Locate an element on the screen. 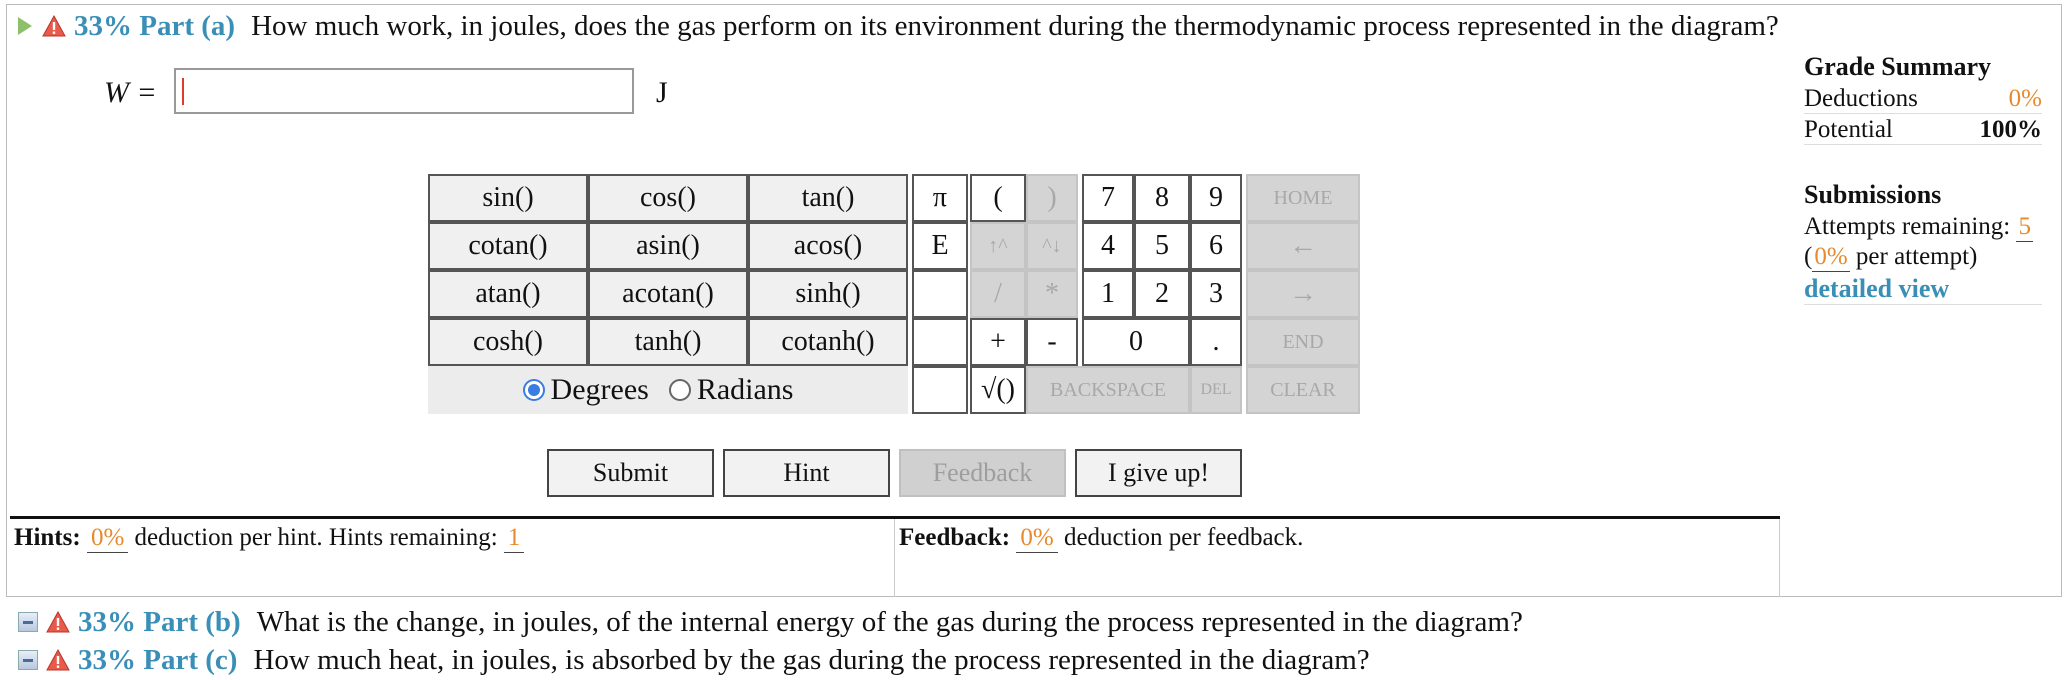  key-0: 0 is located at coordinates (1136, 342).